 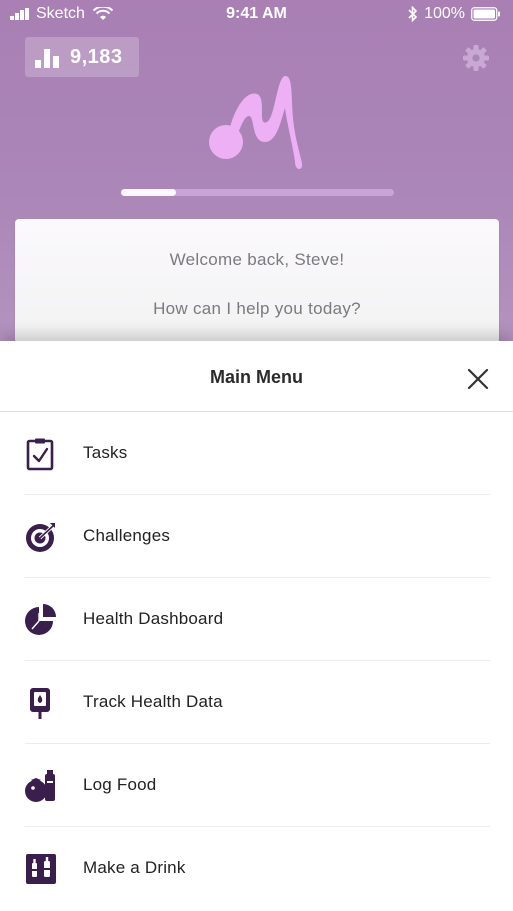 What do you see at coordinates (96, 56) in the screenshot?
I see `steps-count: 9,183` at bounding box center [96, 56].